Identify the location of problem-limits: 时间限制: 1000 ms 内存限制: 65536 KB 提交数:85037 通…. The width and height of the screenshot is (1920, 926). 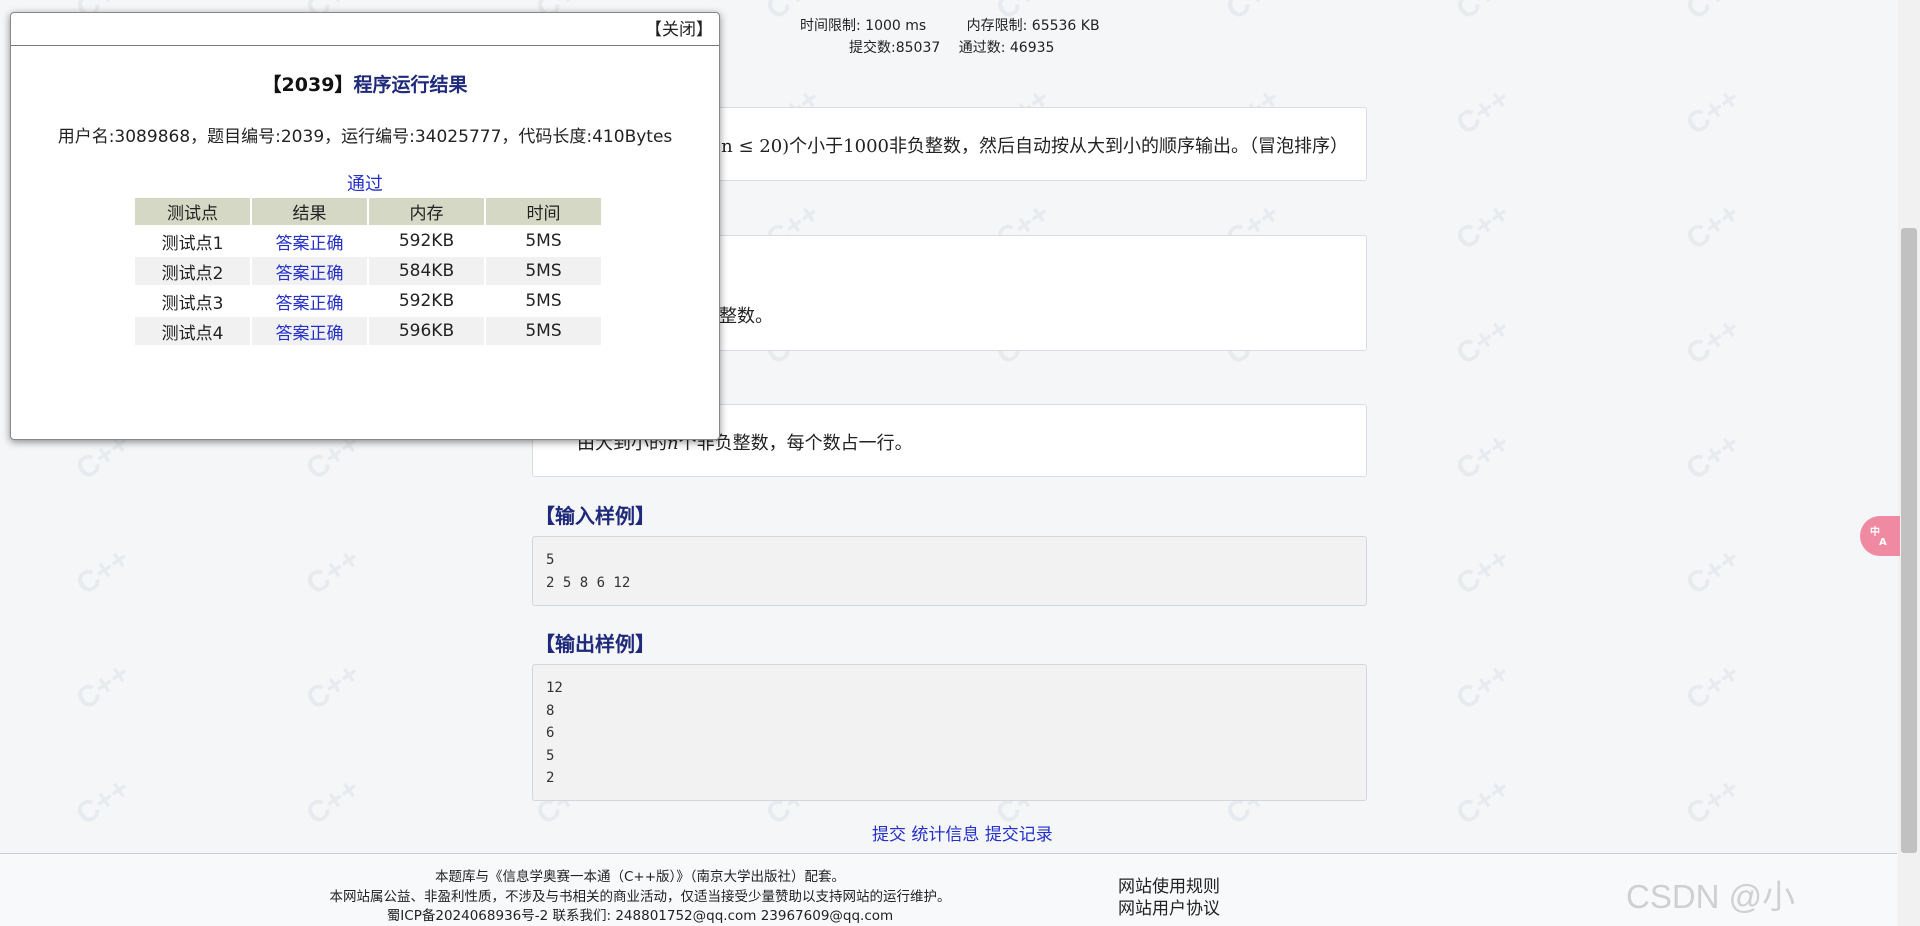
(968, 36).